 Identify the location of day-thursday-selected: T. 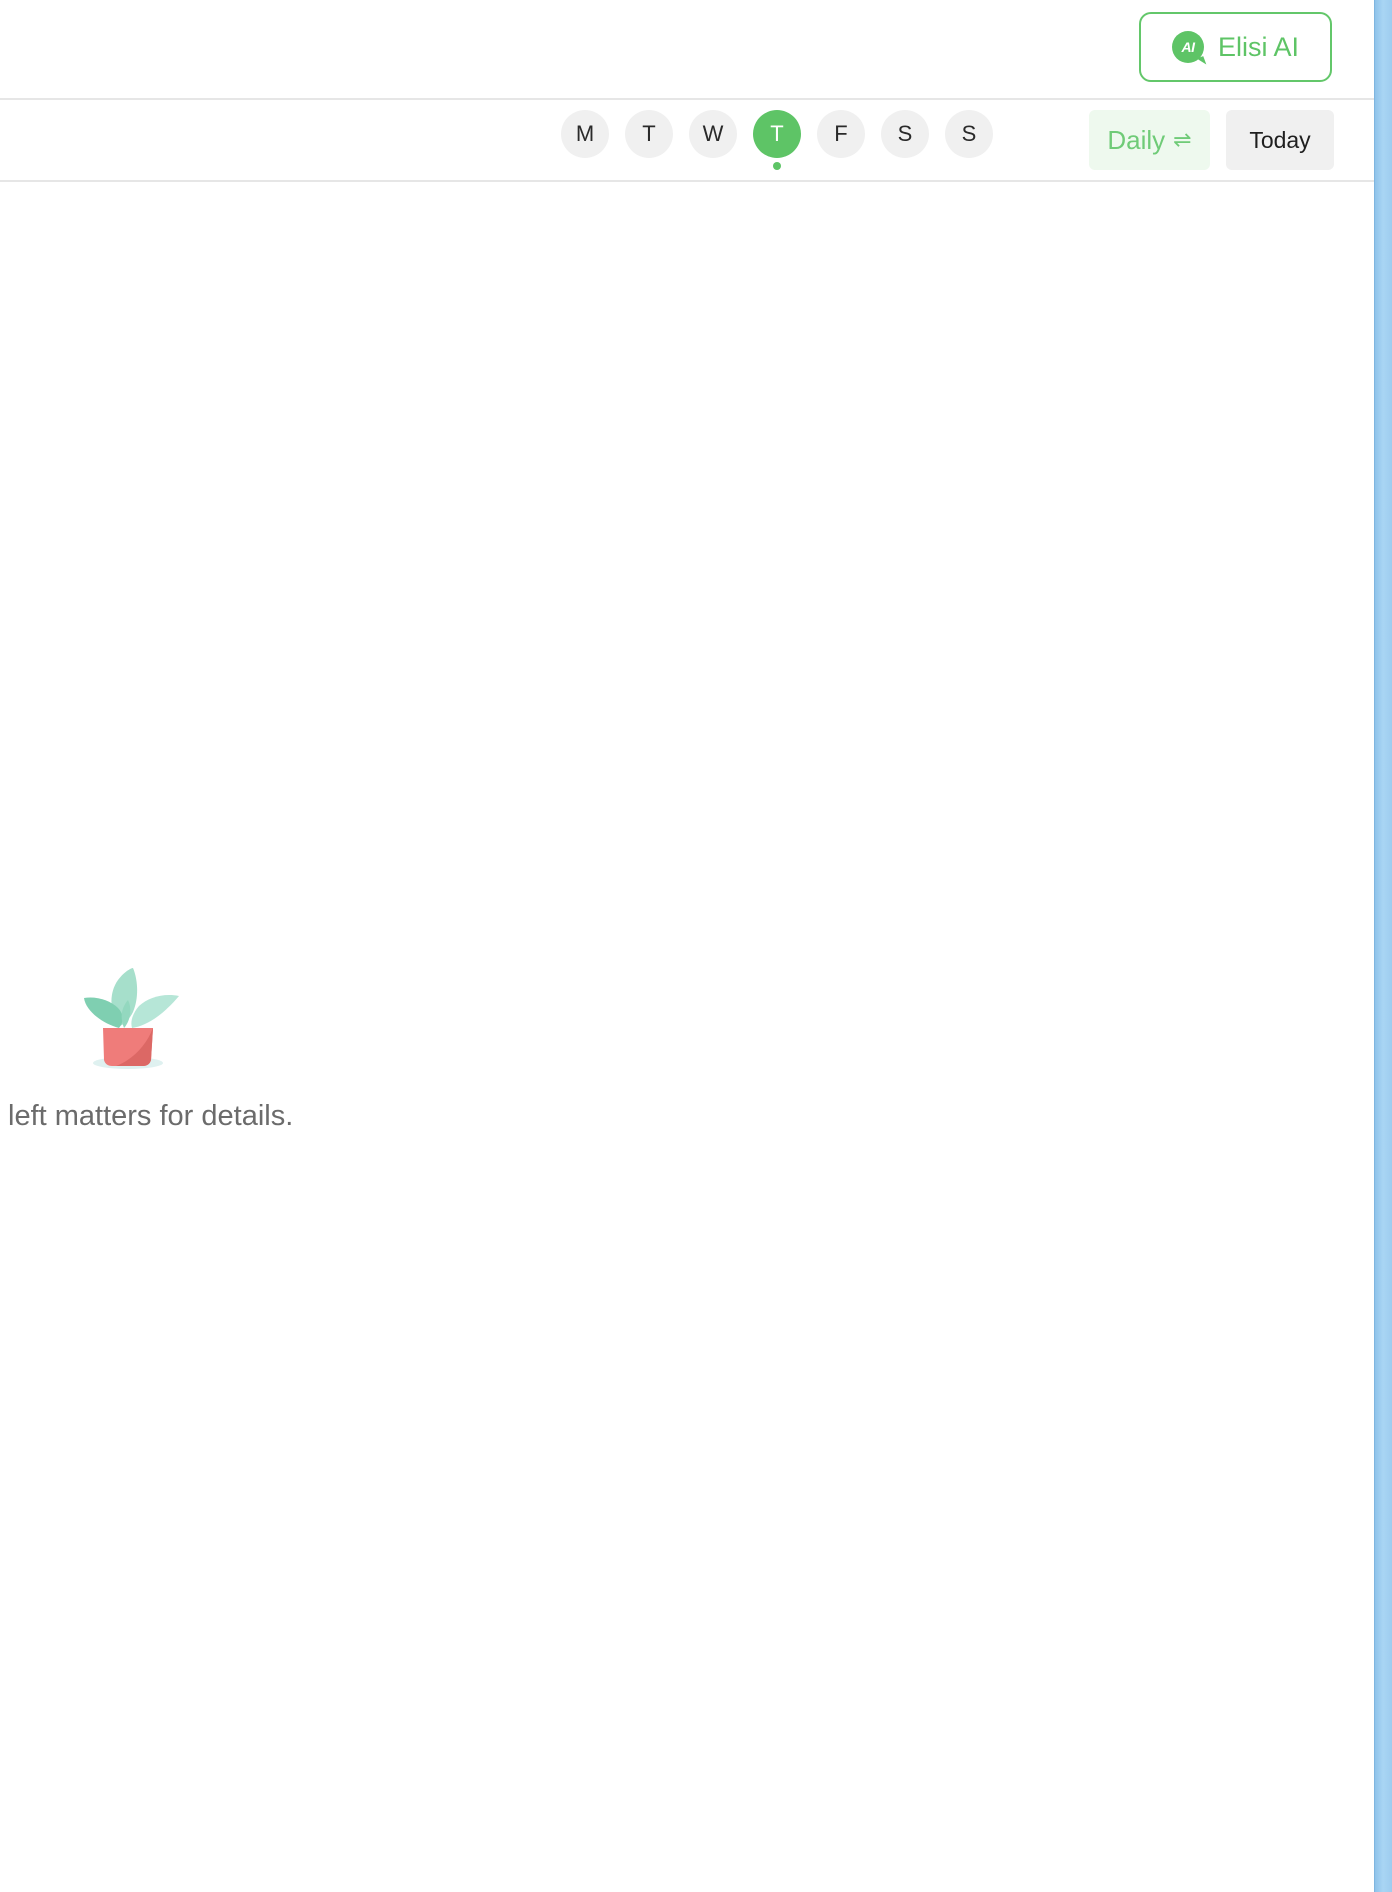
(777, 140).